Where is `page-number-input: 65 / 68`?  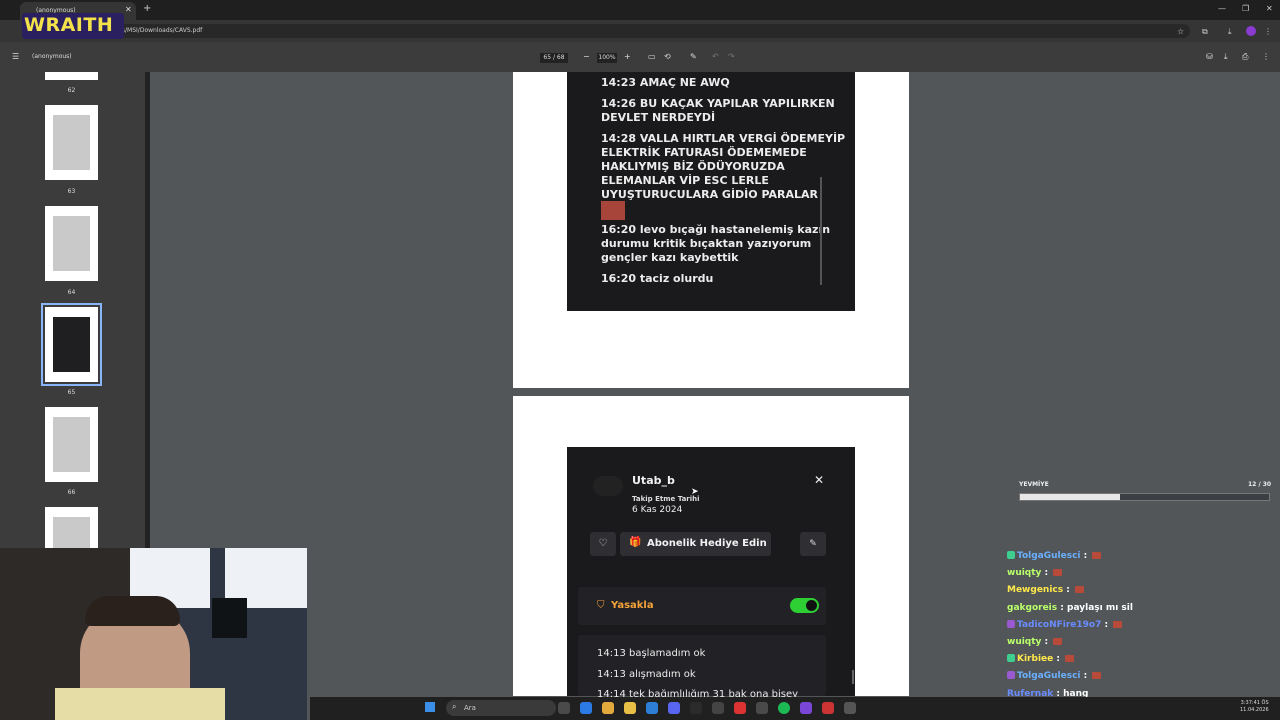 page-number-input: 65 / 68 is located at coordinates (554, 58).